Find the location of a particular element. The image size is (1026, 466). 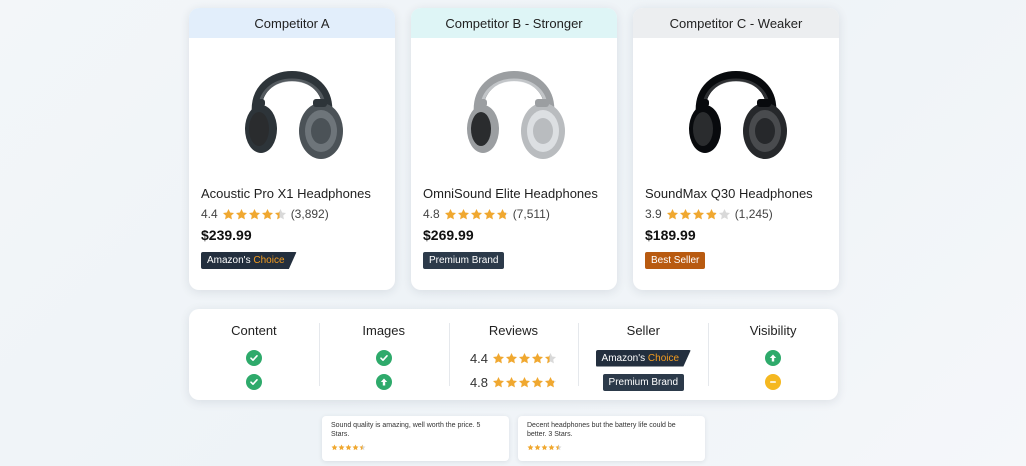

headphones-silver-icon is located at coordinates (516, 115).